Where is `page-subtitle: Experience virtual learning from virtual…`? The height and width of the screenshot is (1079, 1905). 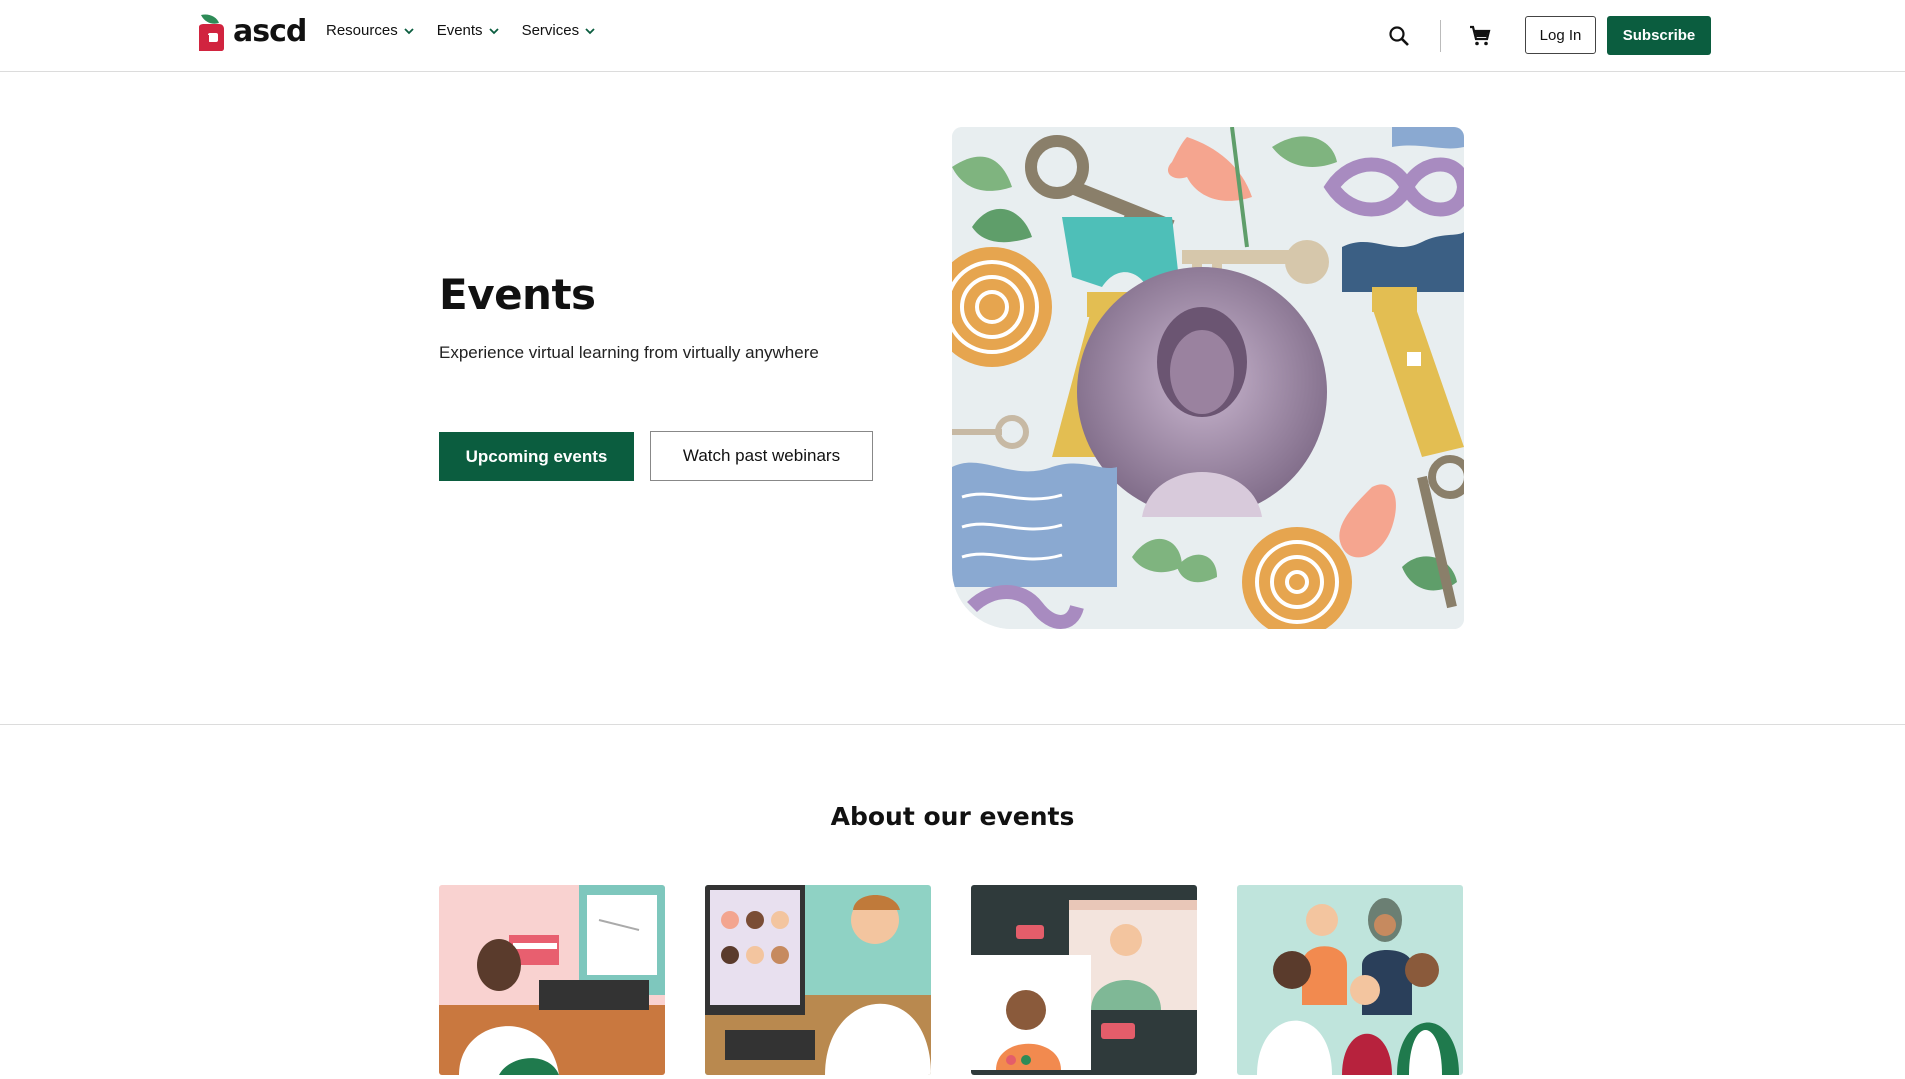 page-subtitle: Experience virtual learning from virtual… is located at coordinates (629, 352).